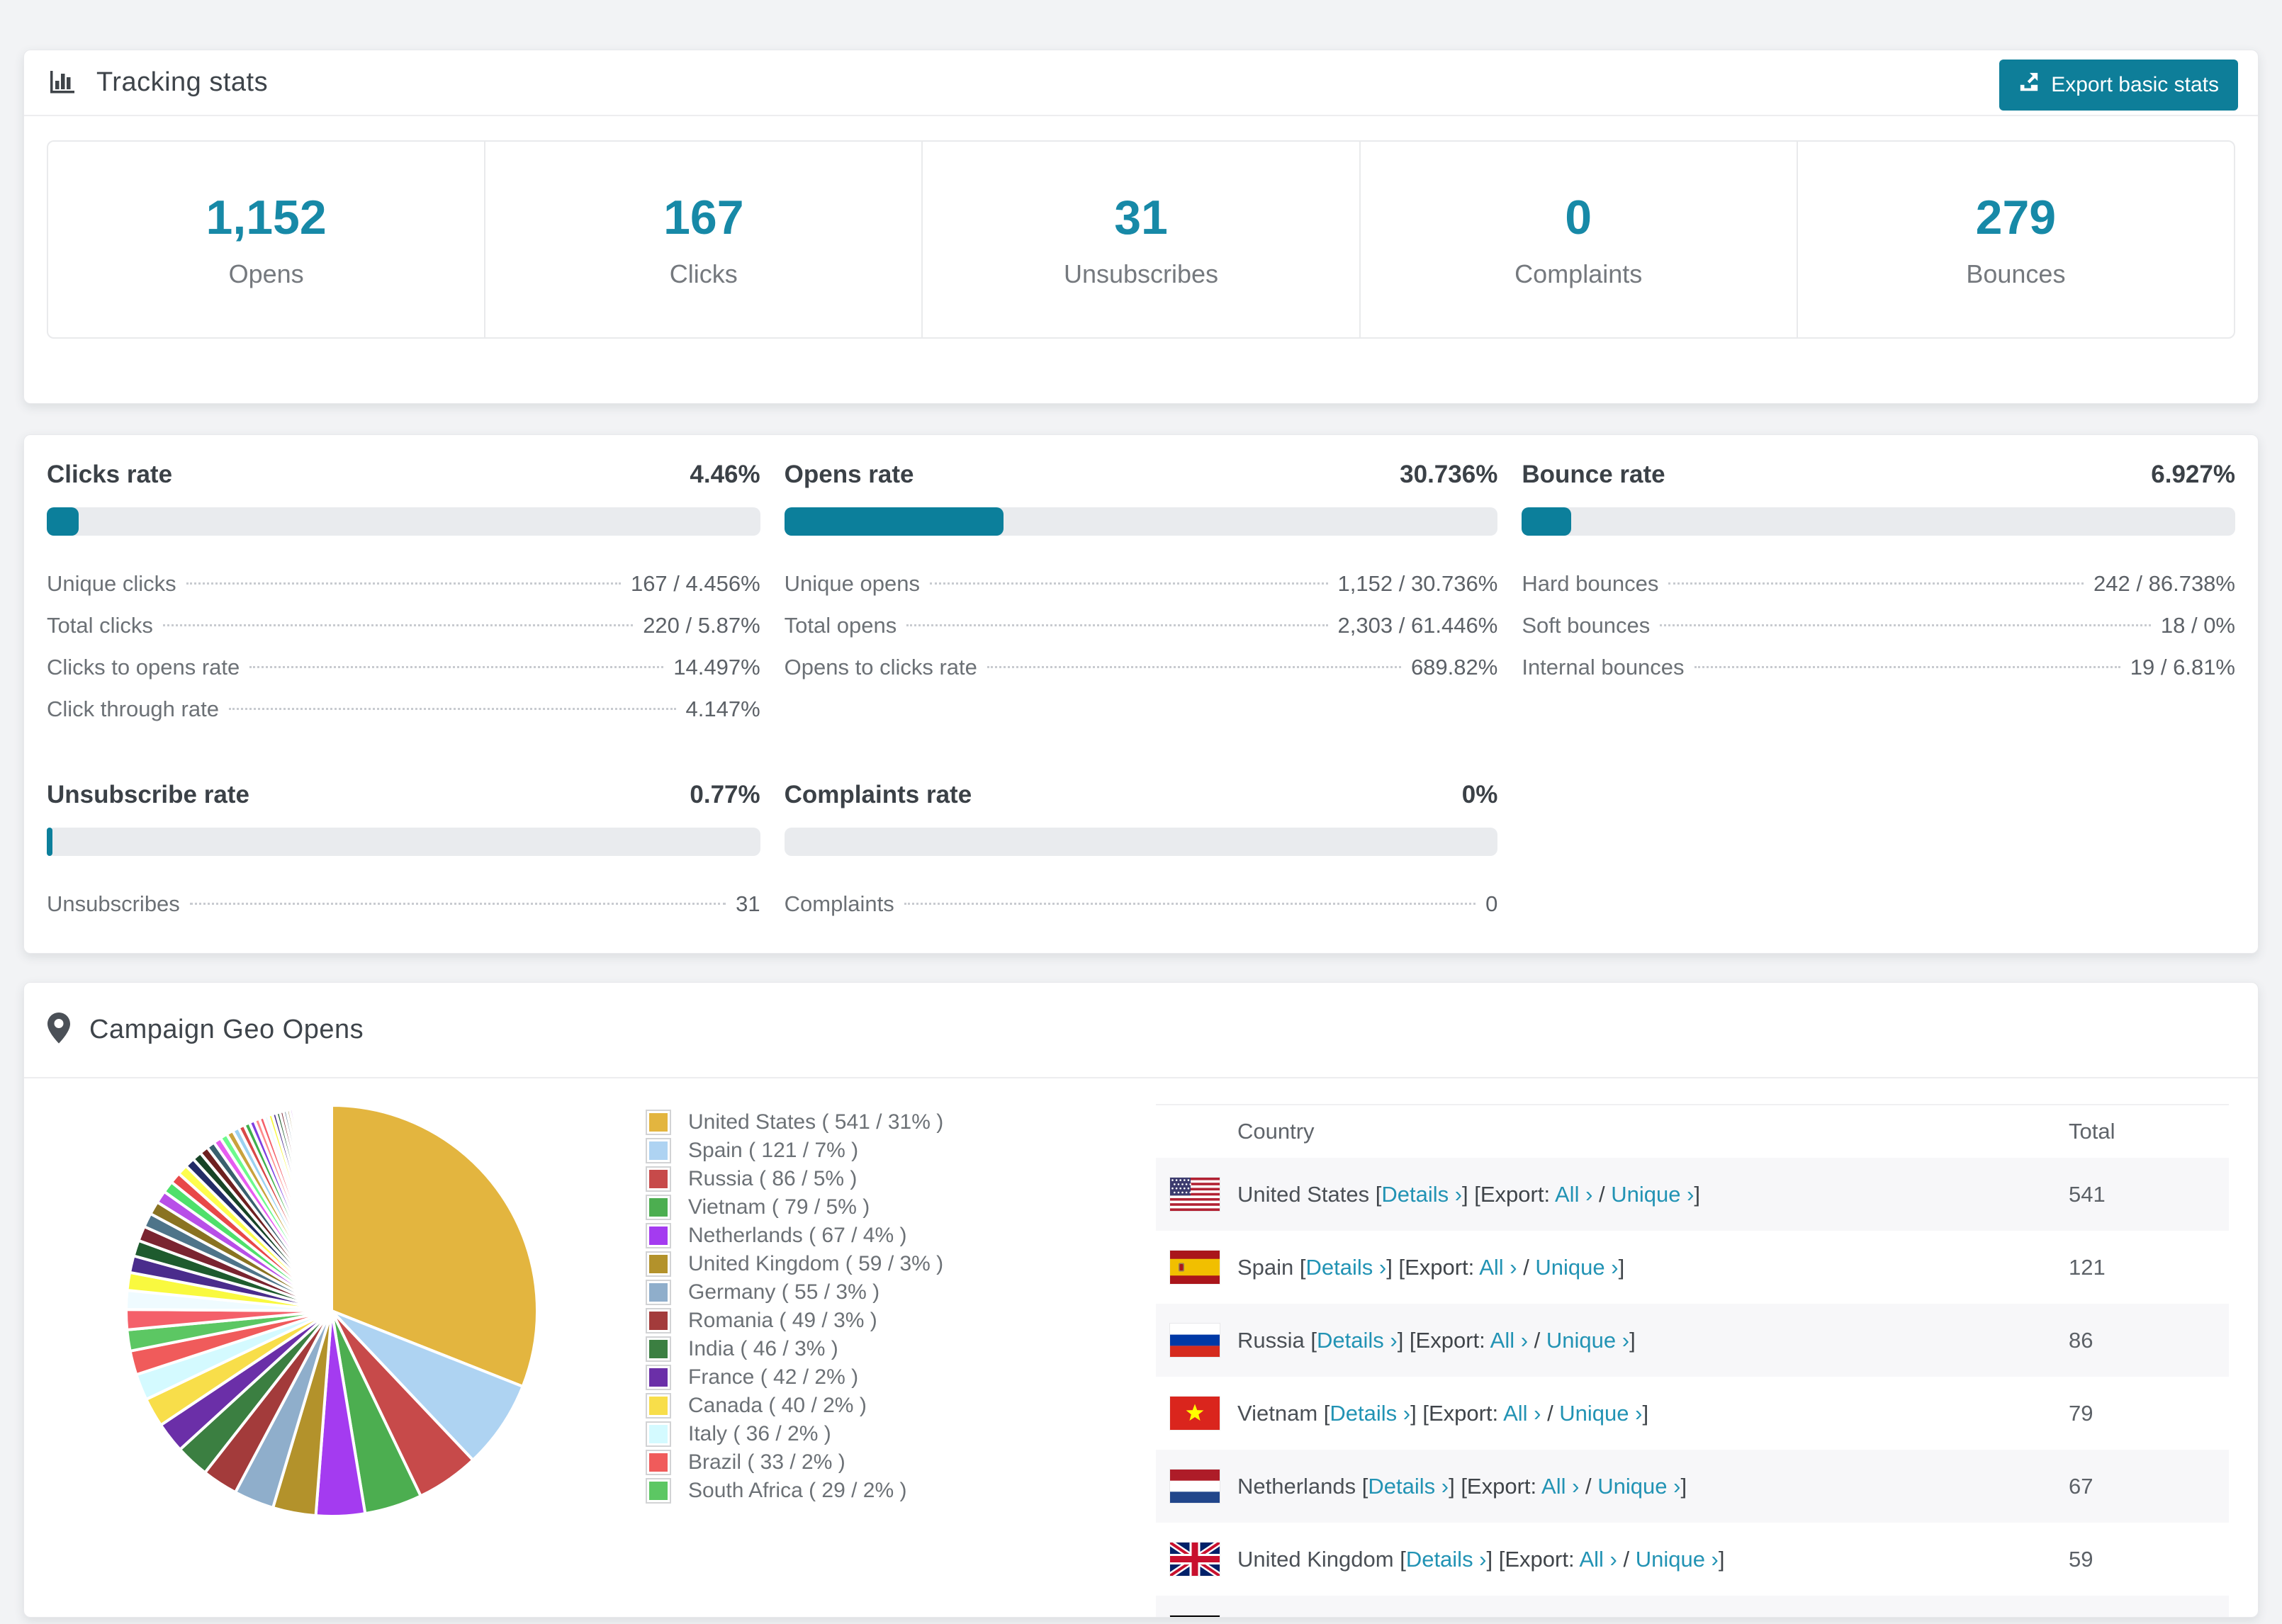  I want to click on rate-row-value: 689.82%, so click(1454, 667).